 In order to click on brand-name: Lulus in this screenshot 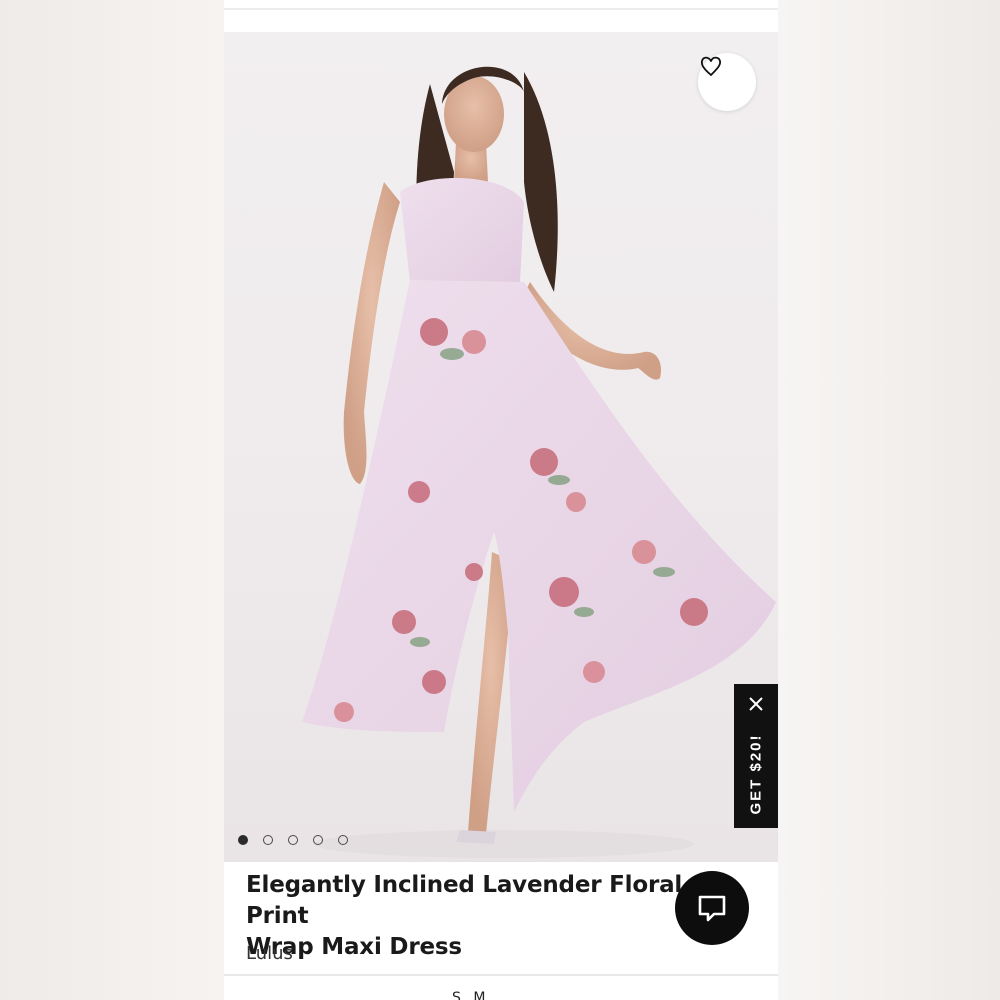, I will do `click(269, 953)`.